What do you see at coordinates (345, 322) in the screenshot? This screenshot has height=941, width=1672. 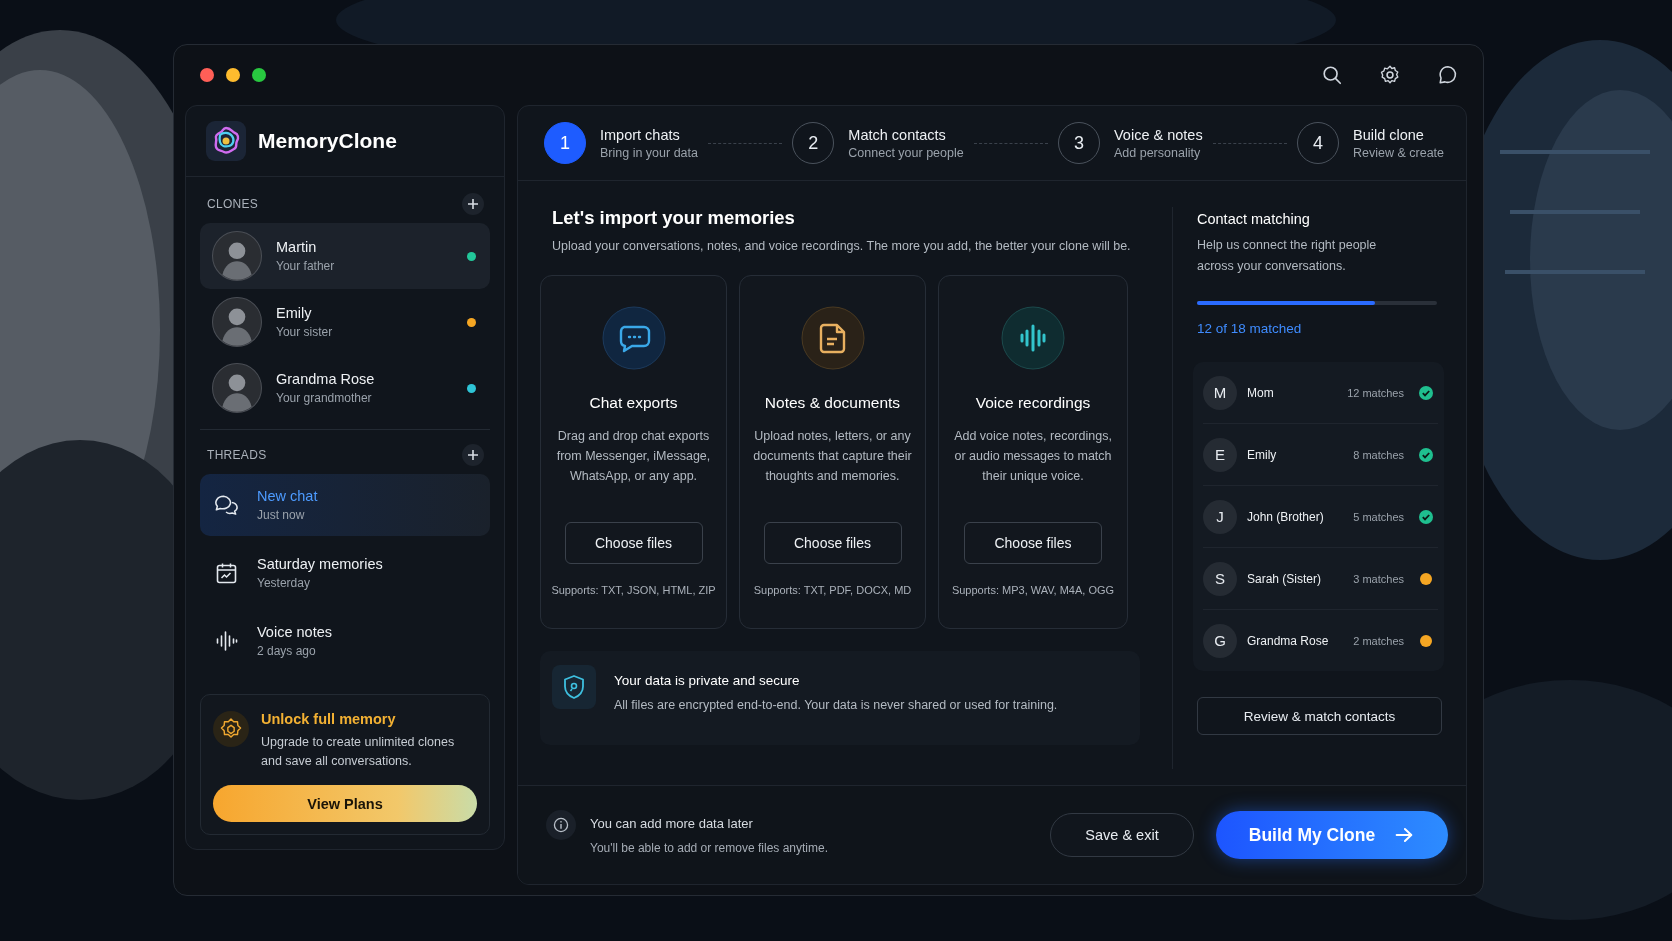 I see `clone-item: Emily Your sister` at bounding box center [345, 322].